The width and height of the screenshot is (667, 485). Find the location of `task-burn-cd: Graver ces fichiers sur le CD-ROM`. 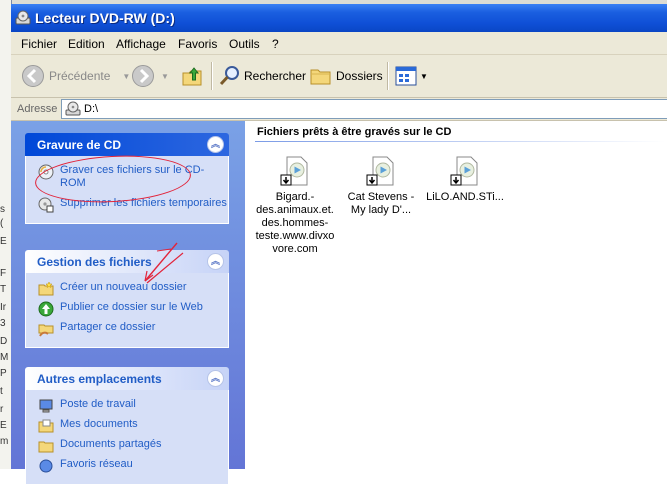

task-burn-cd: Graver ces fichiers sur le CD-ROM is located at coordinates (127, 177).